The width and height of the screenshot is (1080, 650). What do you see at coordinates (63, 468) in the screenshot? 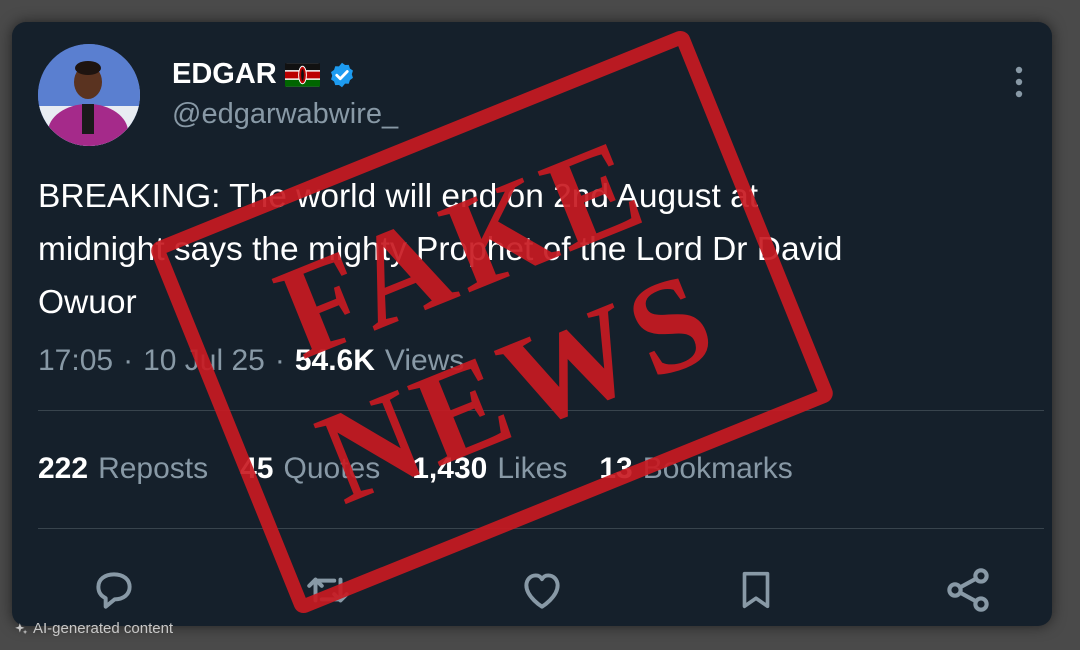
I see `reposts-count: 222` at bounding box center [63, 468].